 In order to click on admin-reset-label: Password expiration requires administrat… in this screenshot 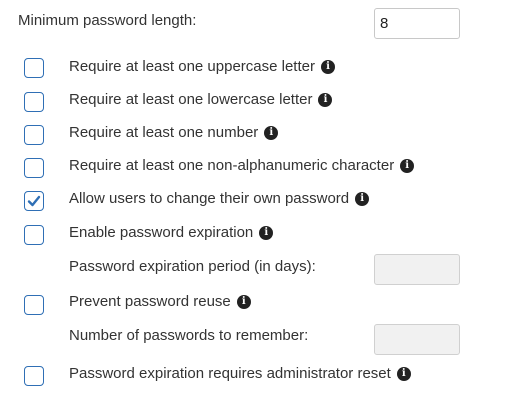, I will do `click(230, 373)`.